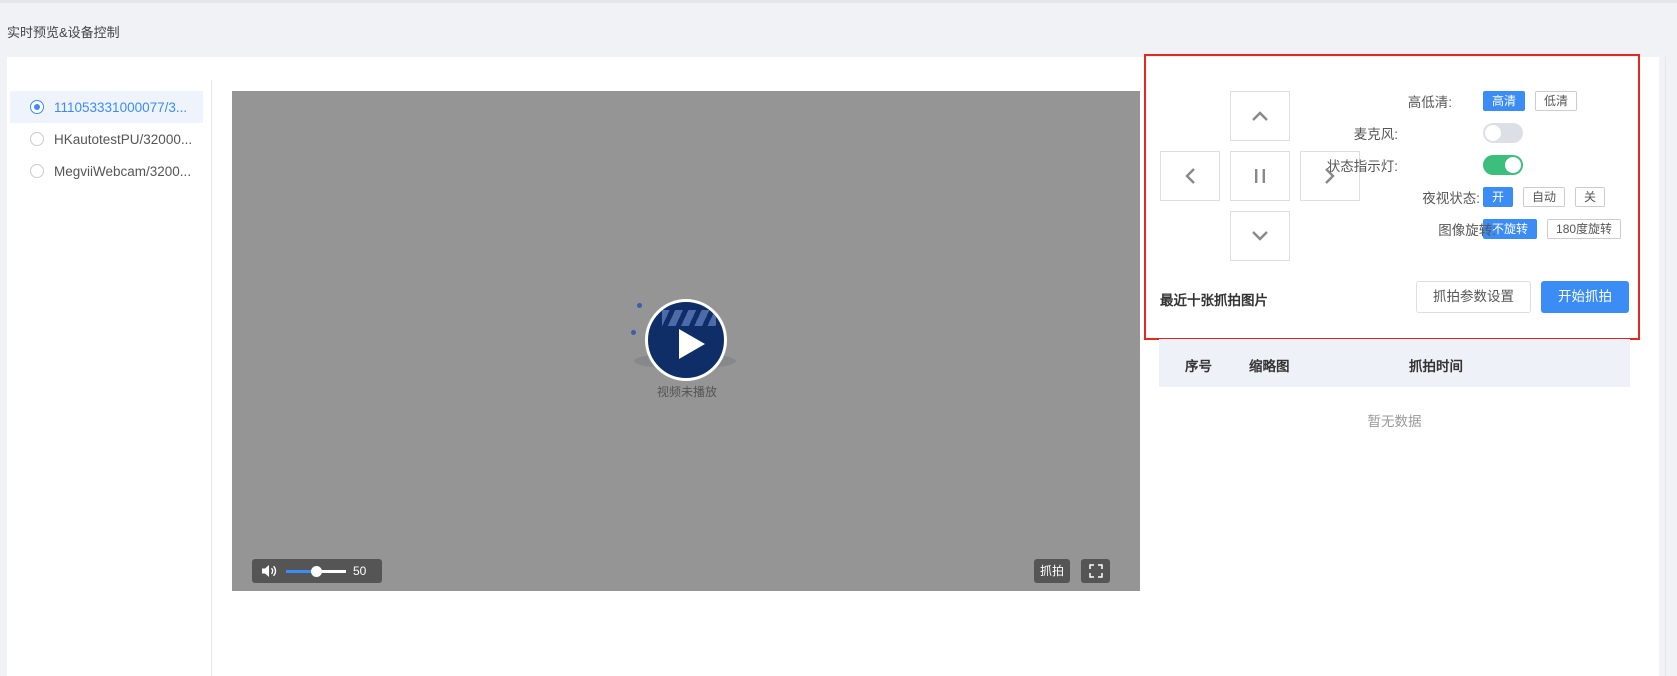  What do you see at coordinates (360, 571) in the screenshot?
I see `volume-value: 50` at bounding box center [360, 571].